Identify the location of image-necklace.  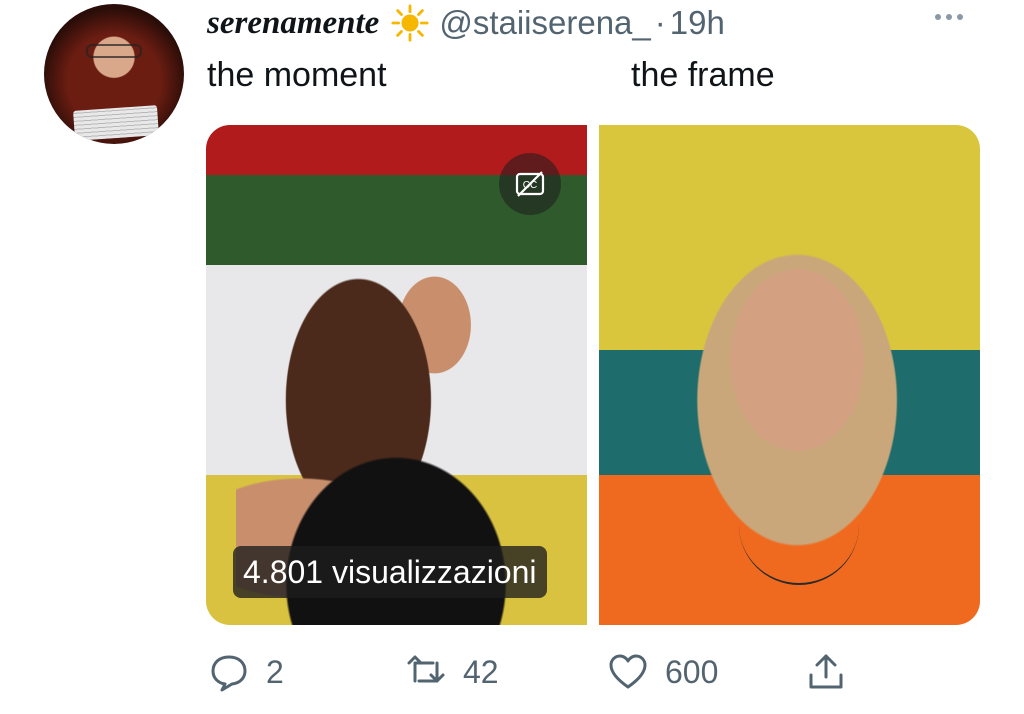
(799, 545).